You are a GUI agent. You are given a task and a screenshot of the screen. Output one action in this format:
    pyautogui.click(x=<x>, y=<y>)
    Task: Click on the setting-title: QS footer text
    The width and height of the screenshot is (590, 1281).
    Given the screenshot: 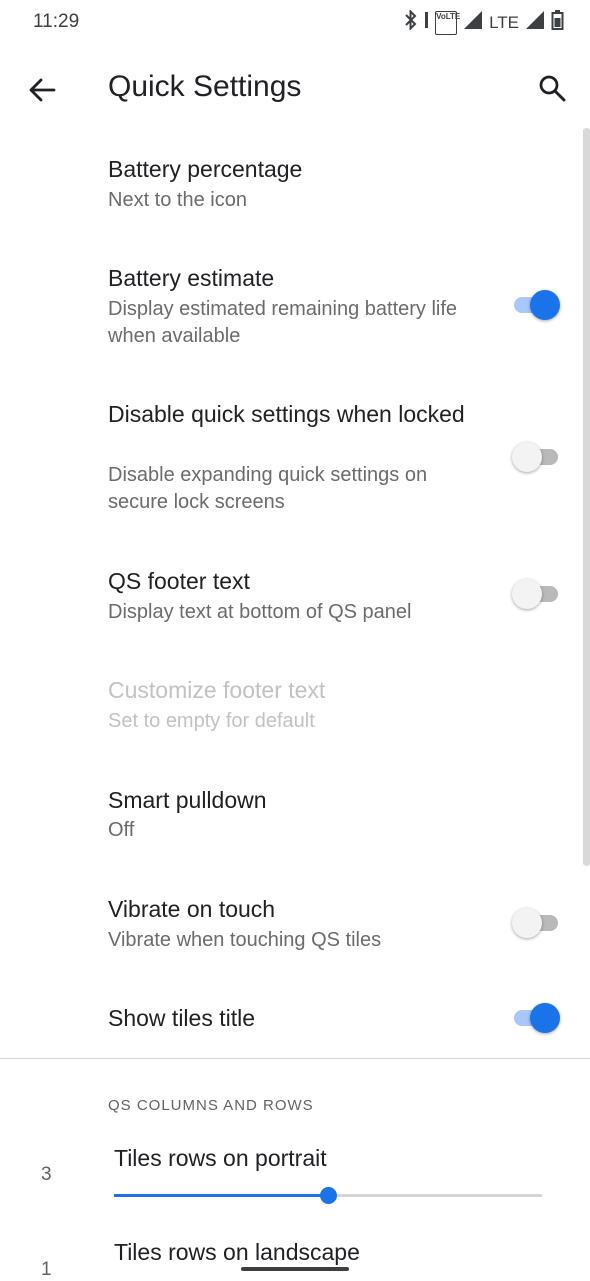 What is the action you would take?
    pyautogui.click(x=179, y=581)
    